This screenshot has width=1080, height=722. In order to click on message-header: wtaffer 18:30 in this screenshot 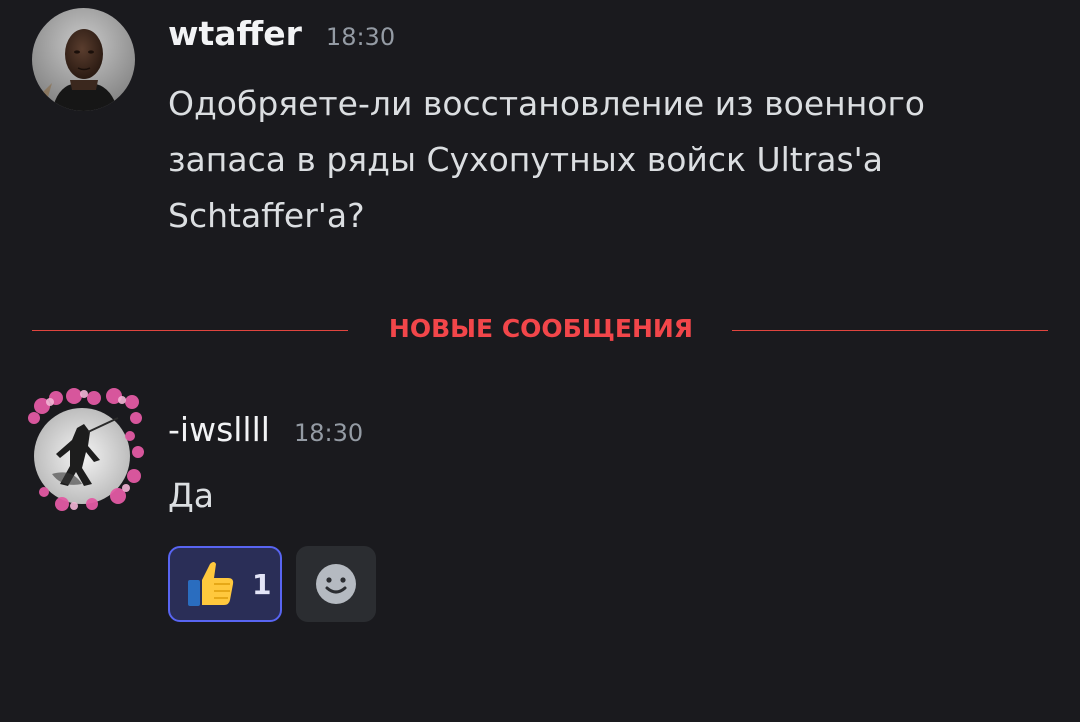, I will do `click(281, 40)`.